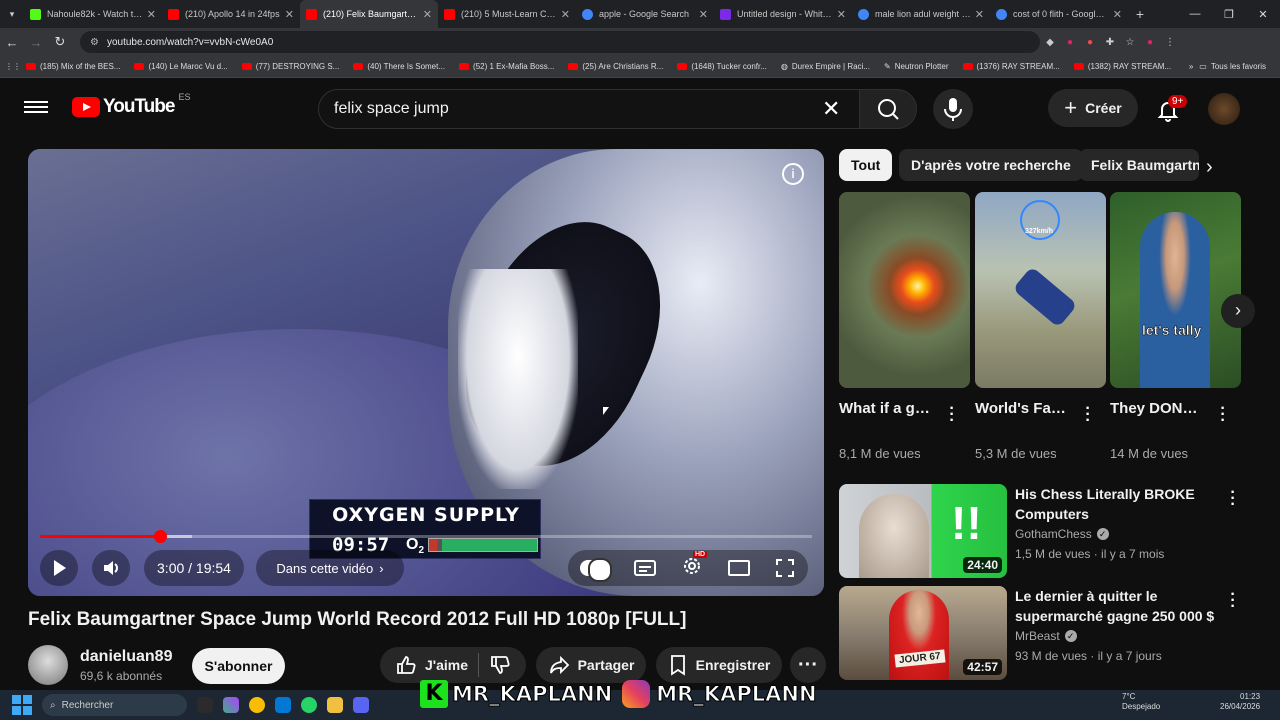  I want to click on extensions-puzzle-icon: ✚, so click(1110, 42).